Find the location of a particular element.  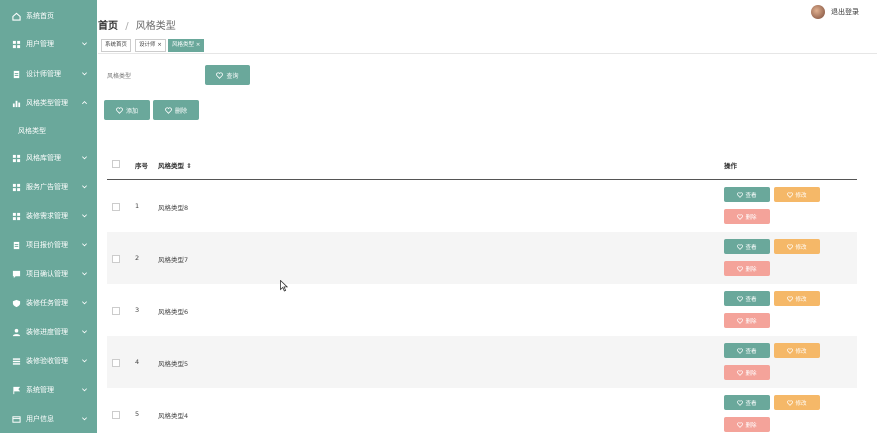

sidebar-item-label: 风格类型管理 is located at coordinates (47, 103).